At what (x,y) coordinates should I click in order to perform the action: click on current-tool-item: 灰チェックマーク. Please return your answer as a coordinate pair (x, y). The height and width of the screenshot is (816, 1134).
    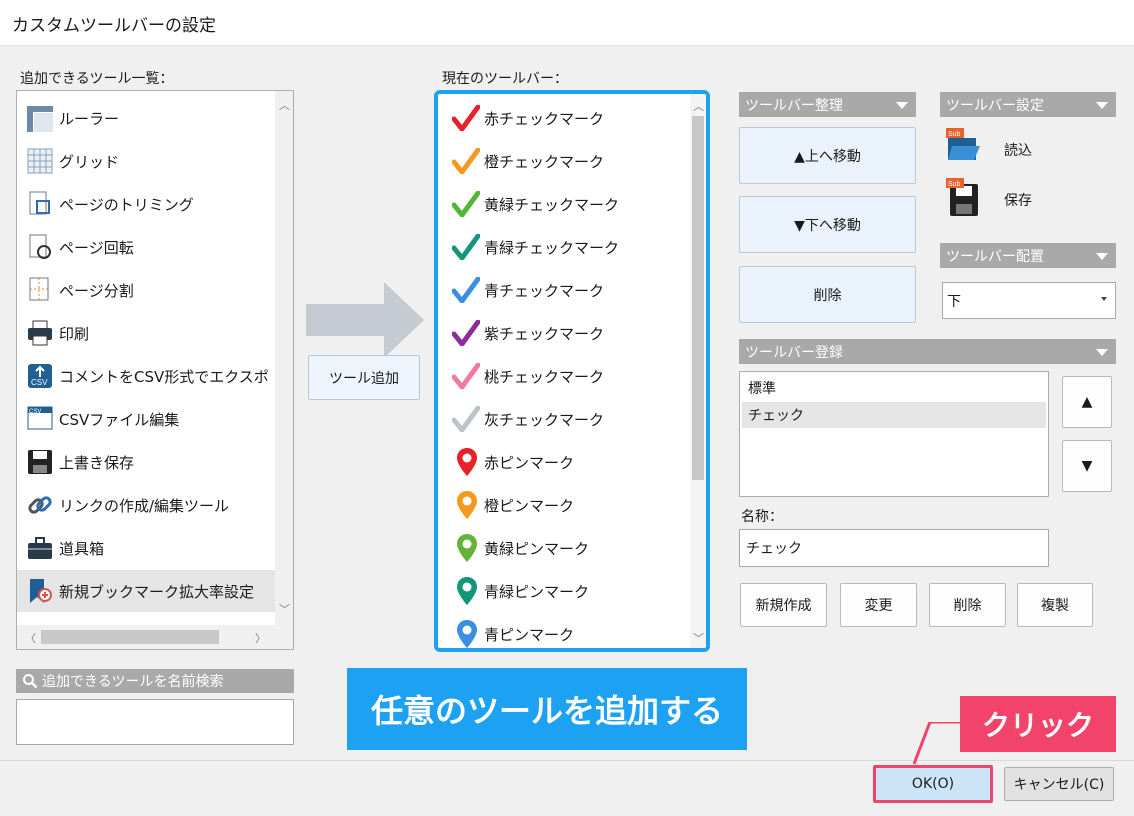
    Looking at the image, I should click on (563, 419).